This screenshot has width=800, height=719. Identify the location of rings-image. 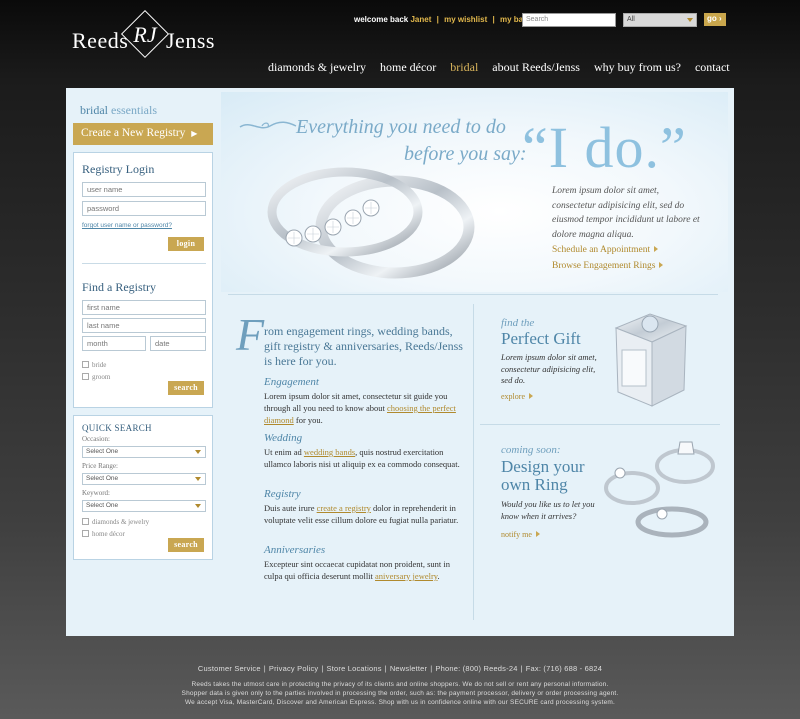
(659, 489).